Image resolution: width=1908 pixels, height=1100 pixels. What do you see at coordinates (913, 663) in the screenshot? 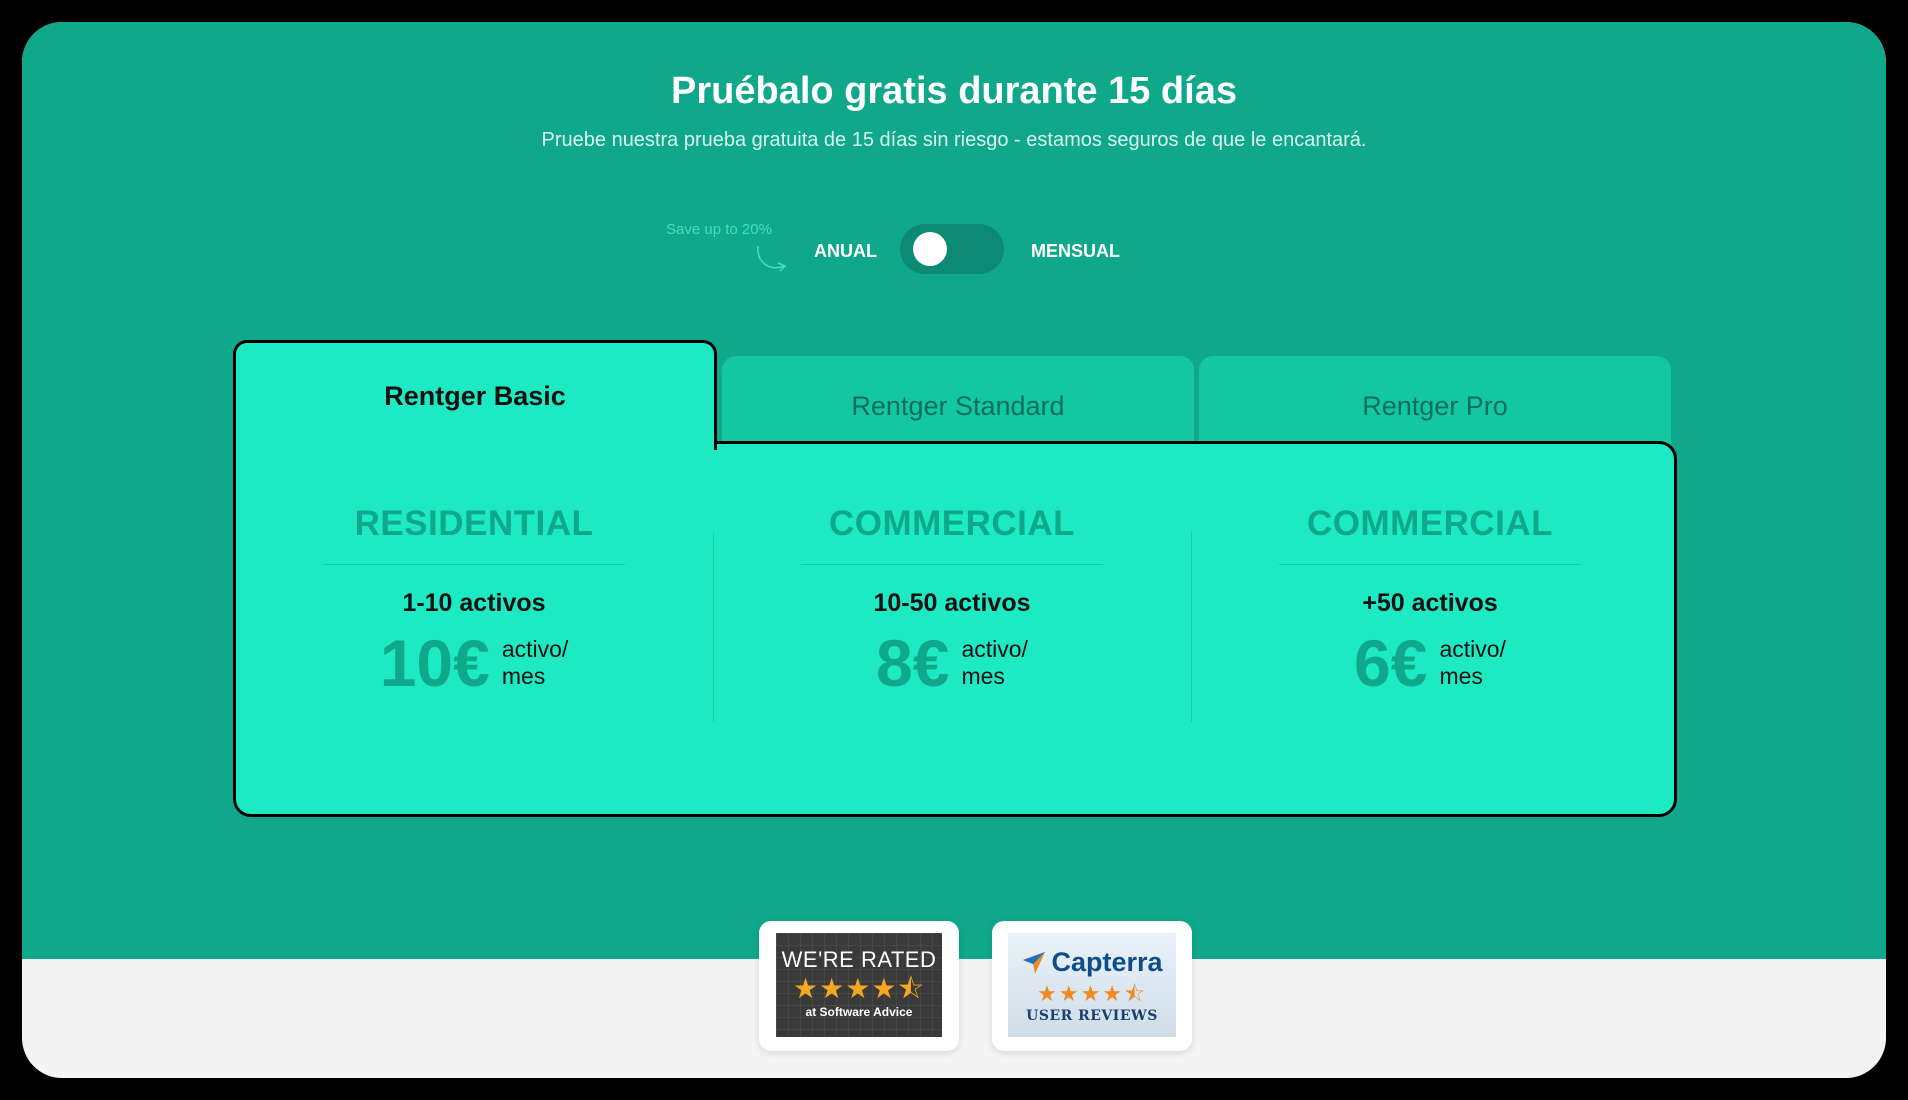
I see `plan-price: 8€` at bounding box center [913, 663].